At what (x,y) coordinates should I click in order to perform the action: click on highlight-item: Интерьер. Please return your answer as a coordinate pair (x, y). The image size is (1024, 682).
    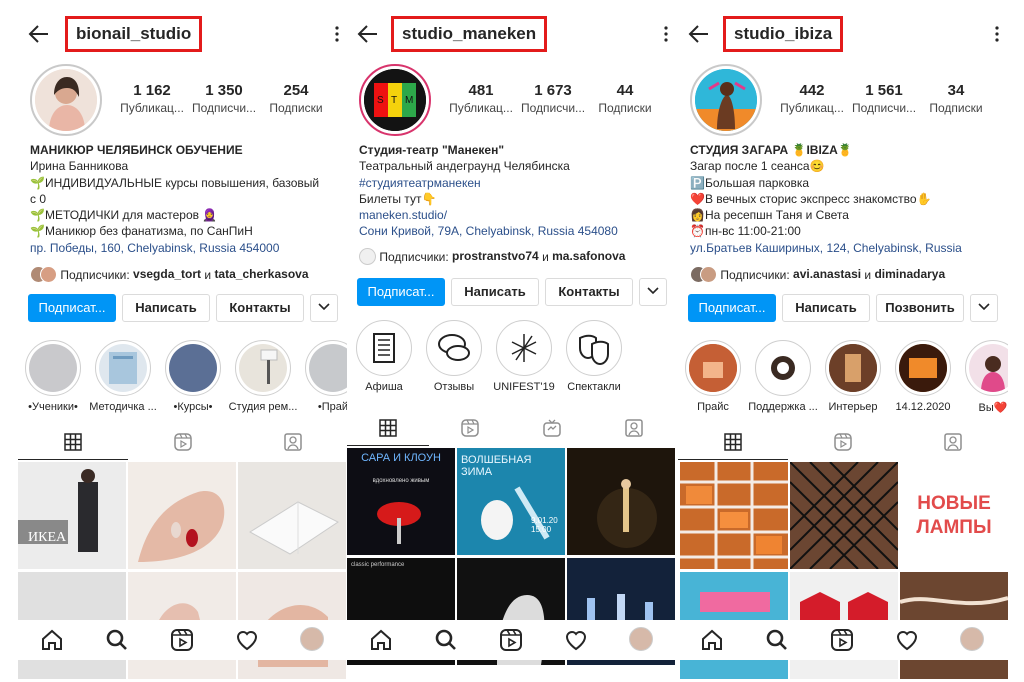
    Looking at the image, I should click on (853, 376).